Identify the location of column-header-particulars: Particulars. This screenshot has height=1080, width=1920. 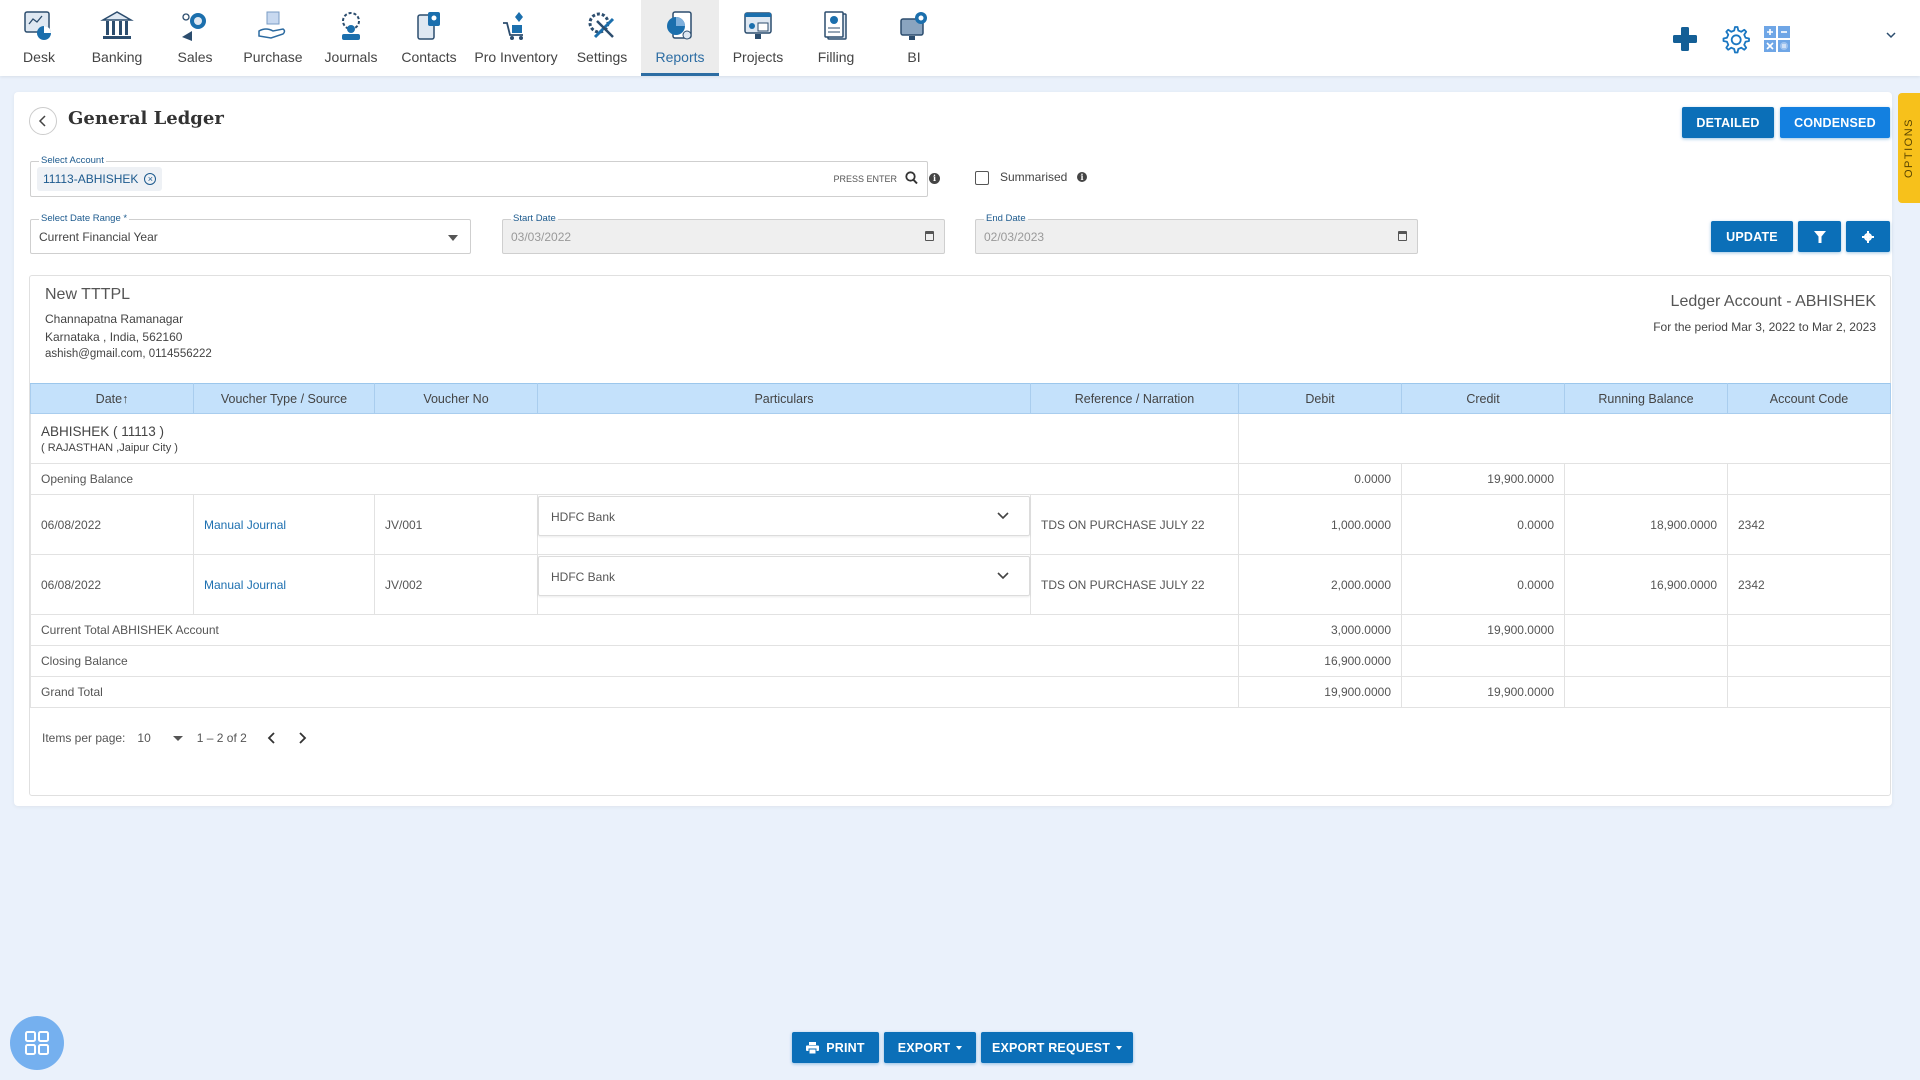
(784, 398).